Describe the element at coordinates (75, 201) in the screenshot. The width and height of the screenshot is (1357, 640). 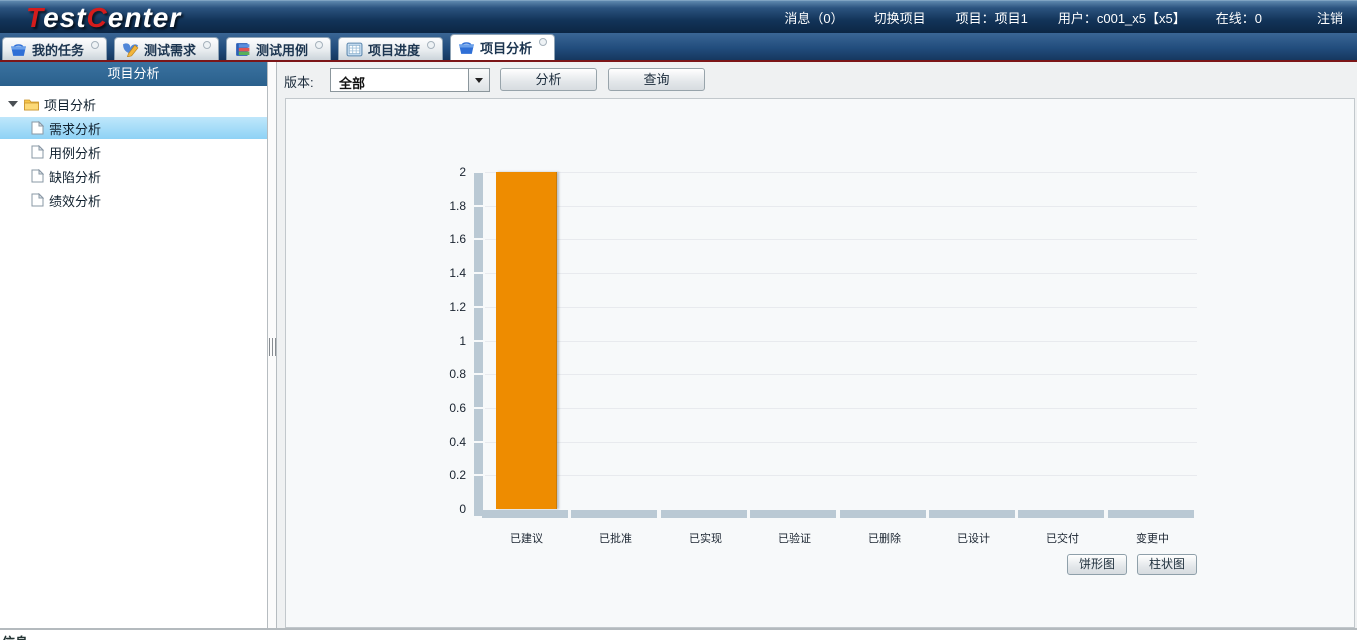
I see `tree-item-label: 绩效分析` at that location.